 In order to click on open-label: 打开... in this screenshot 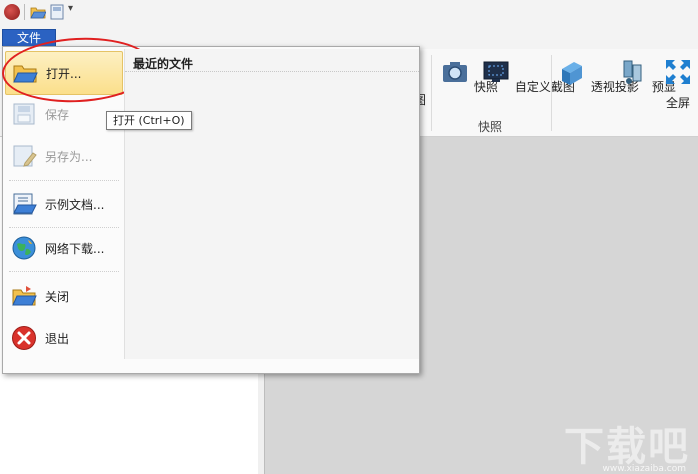, I will do `click(64, 74)`.